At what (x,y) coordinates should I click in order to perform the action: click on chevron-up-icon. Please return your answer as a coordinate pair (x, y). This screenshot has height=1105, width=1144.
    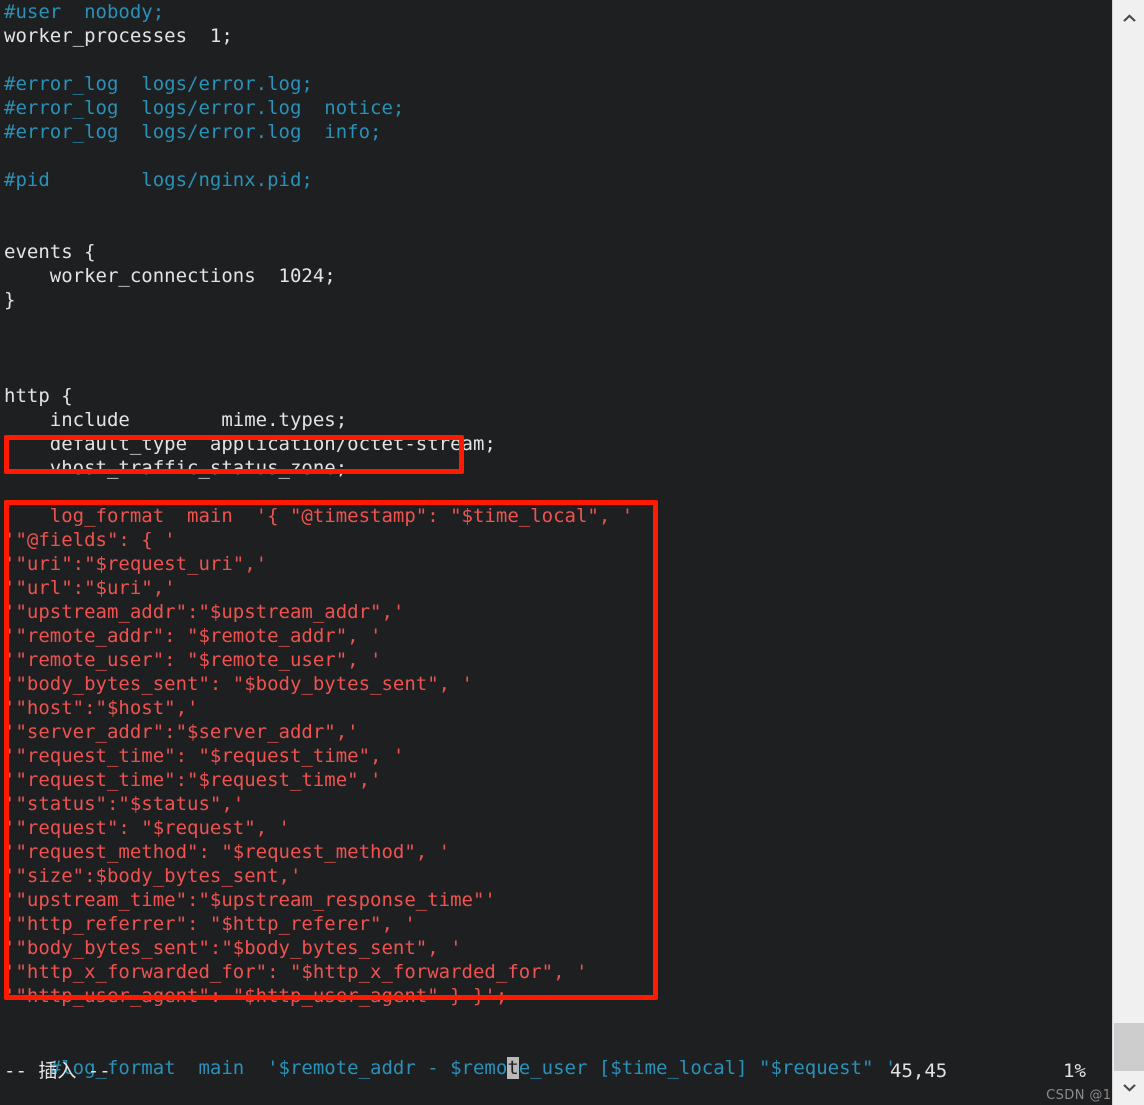
    Looking at the image, I should click on (1129, 17).